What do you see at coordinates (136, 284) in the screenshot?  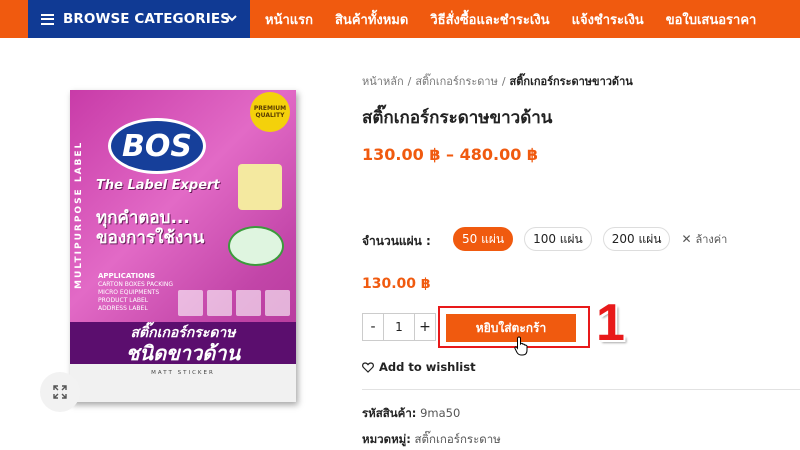 I see `application-item: CARTON BOXES PACKING` at bounding box center [136, 284].